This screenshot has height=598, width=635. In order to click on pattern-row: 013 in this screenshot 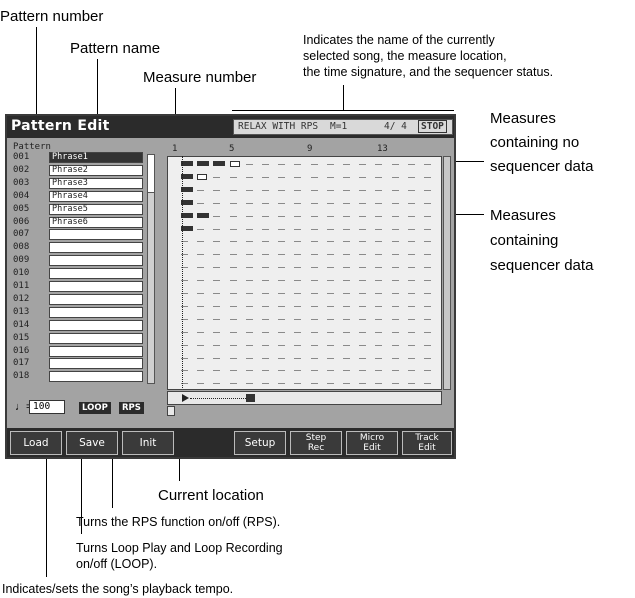, I will do `click(84, 312)`.